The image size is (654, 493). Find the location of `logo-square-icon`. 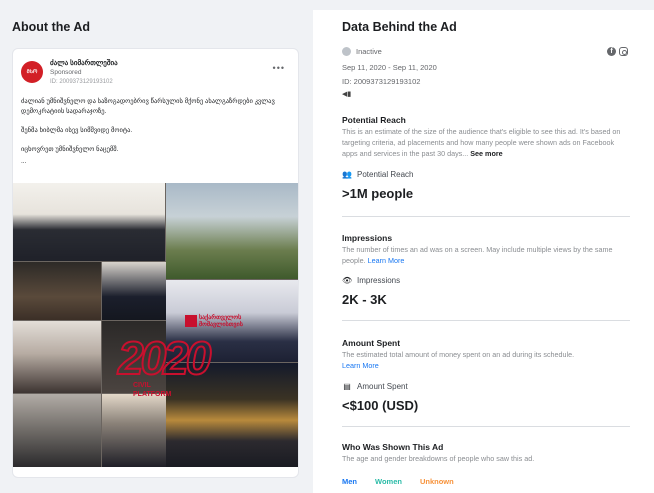

logo-square-icon is located at coordinates (191, 321).